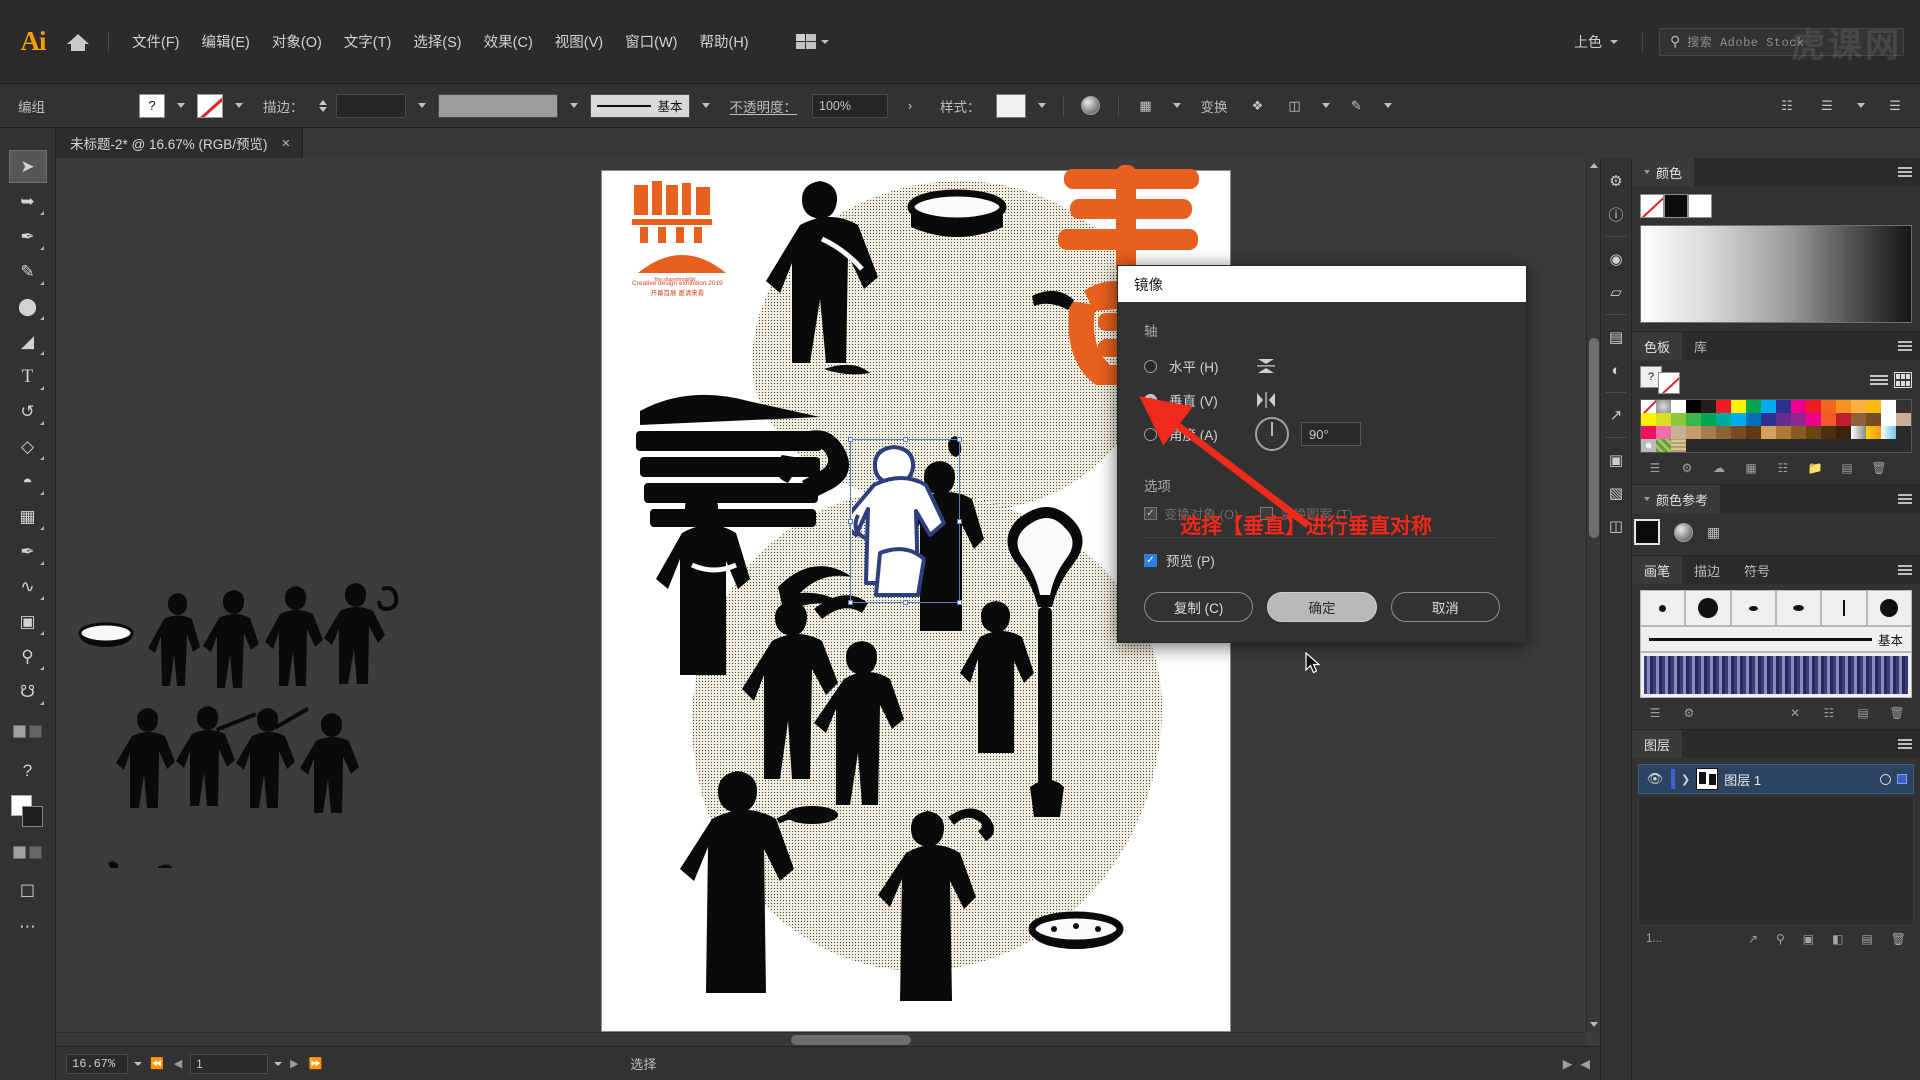 The height and width of the screenshot is (1080, 1920). I want to click on rotate-tool: ↺, so click(28, 411).